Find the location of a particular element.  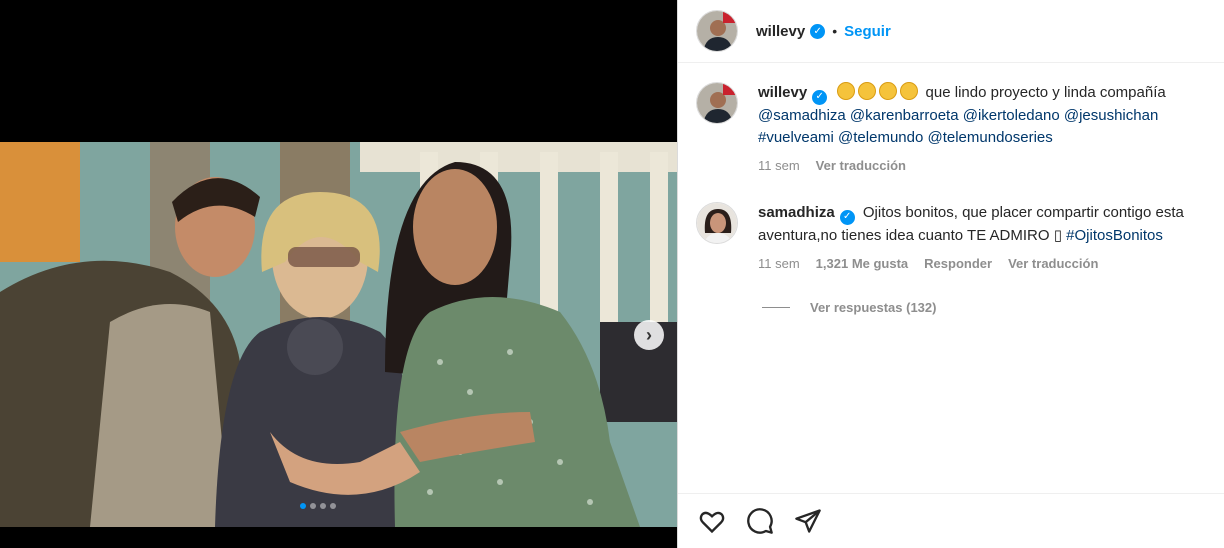

post-actions is located at coordinates (951, 520).